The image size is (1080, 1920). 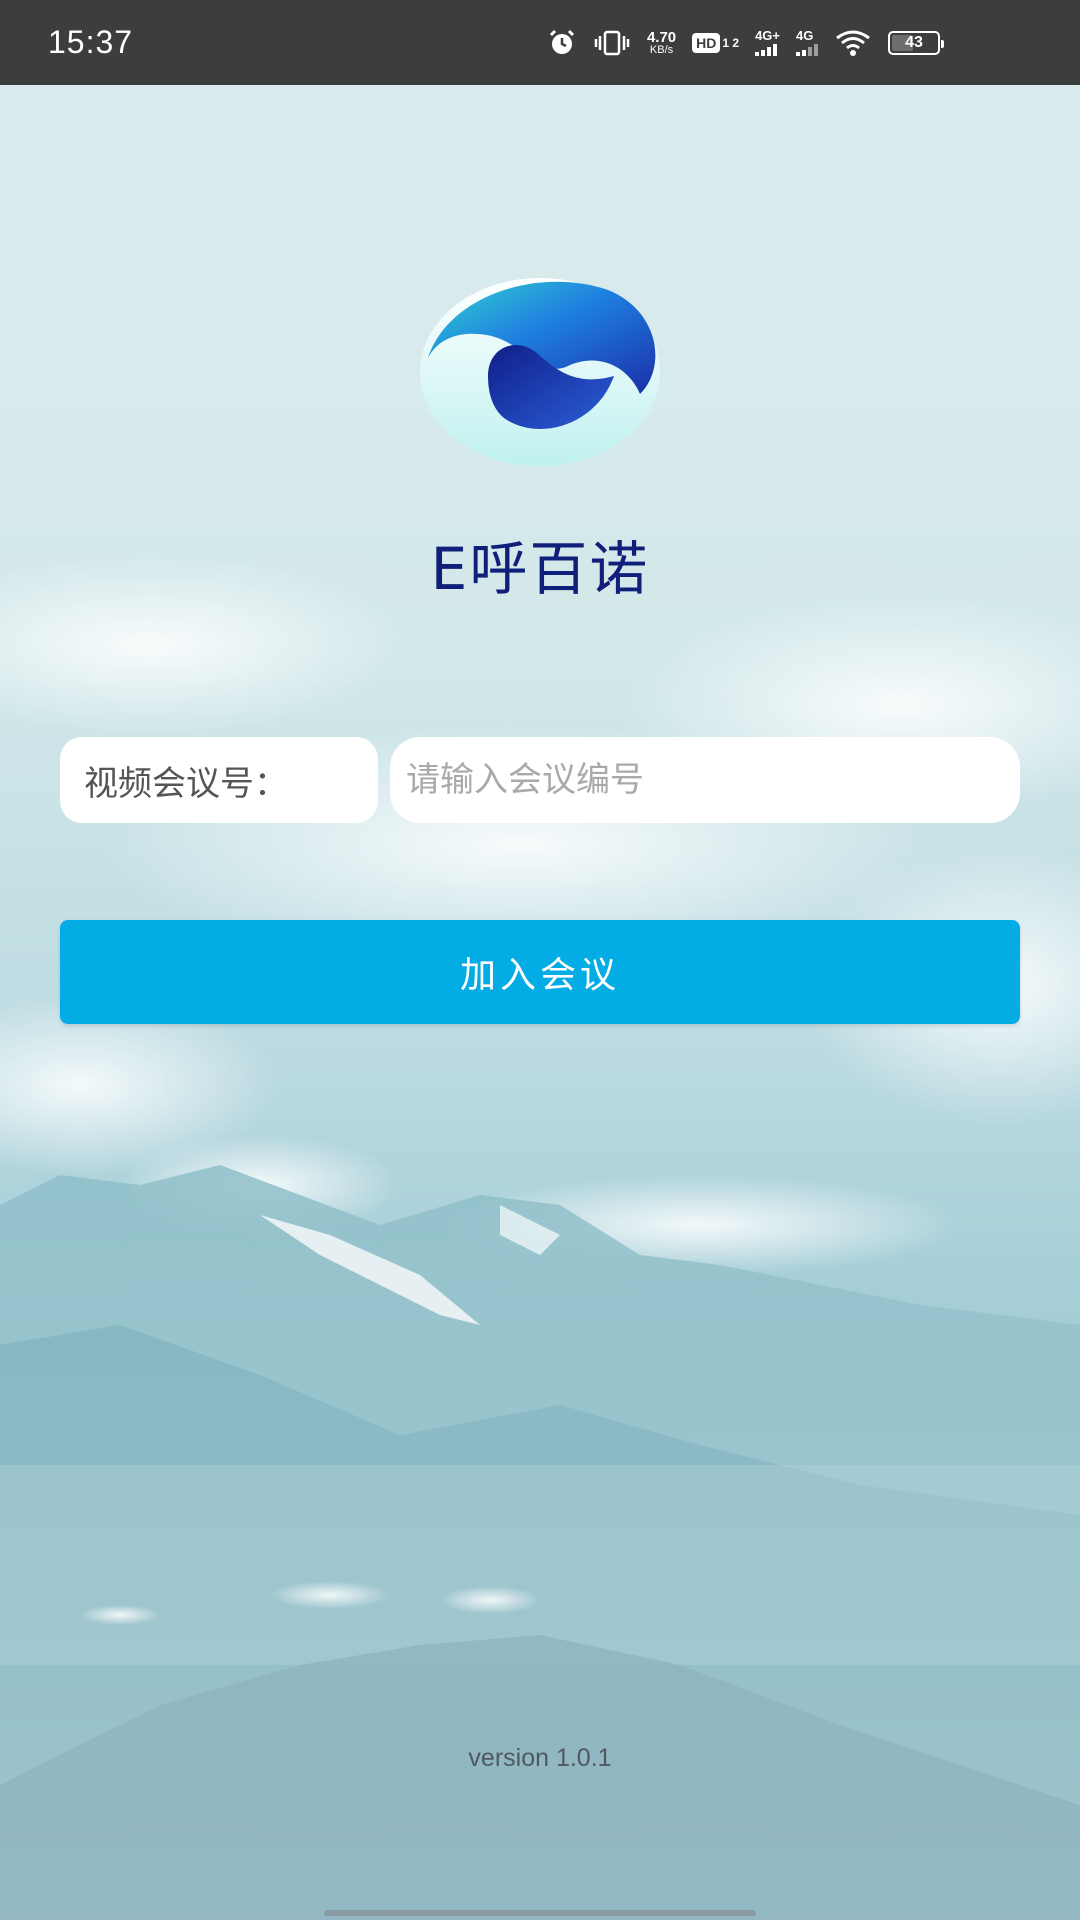 What do you see at coordinates (661, 49) in the screenshot?
I see `net-speed-unit: KB/s` at bounding box center [661, 49].